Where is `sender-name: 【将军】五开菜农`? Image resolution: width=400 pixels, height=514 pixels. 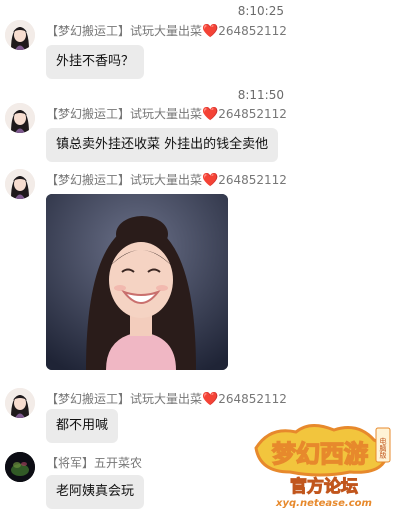 sender-name: 【将军】五开菜农 is located at coordinates (94, 463).